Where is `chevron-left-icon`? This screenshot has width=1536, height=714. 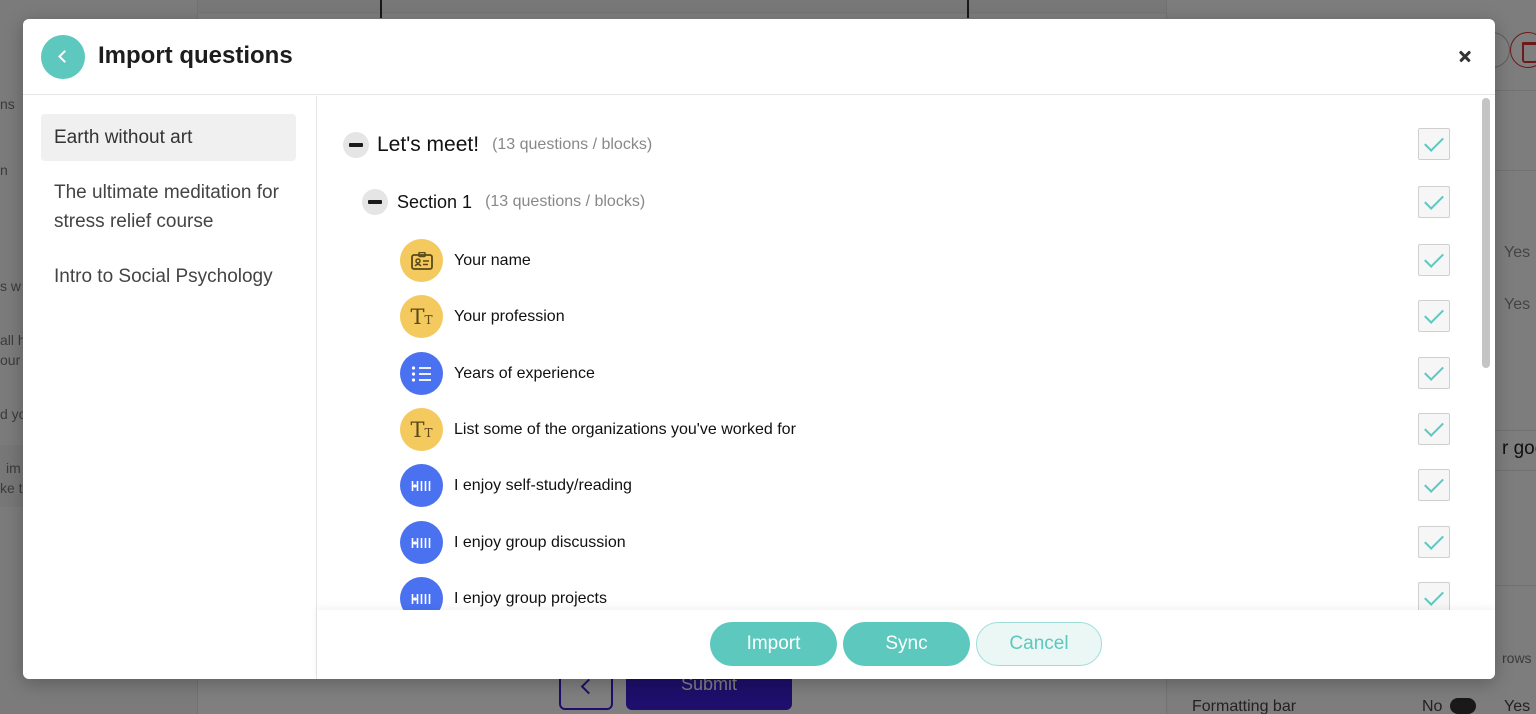
chevron-left-icon is located at coordinates (64, 56).